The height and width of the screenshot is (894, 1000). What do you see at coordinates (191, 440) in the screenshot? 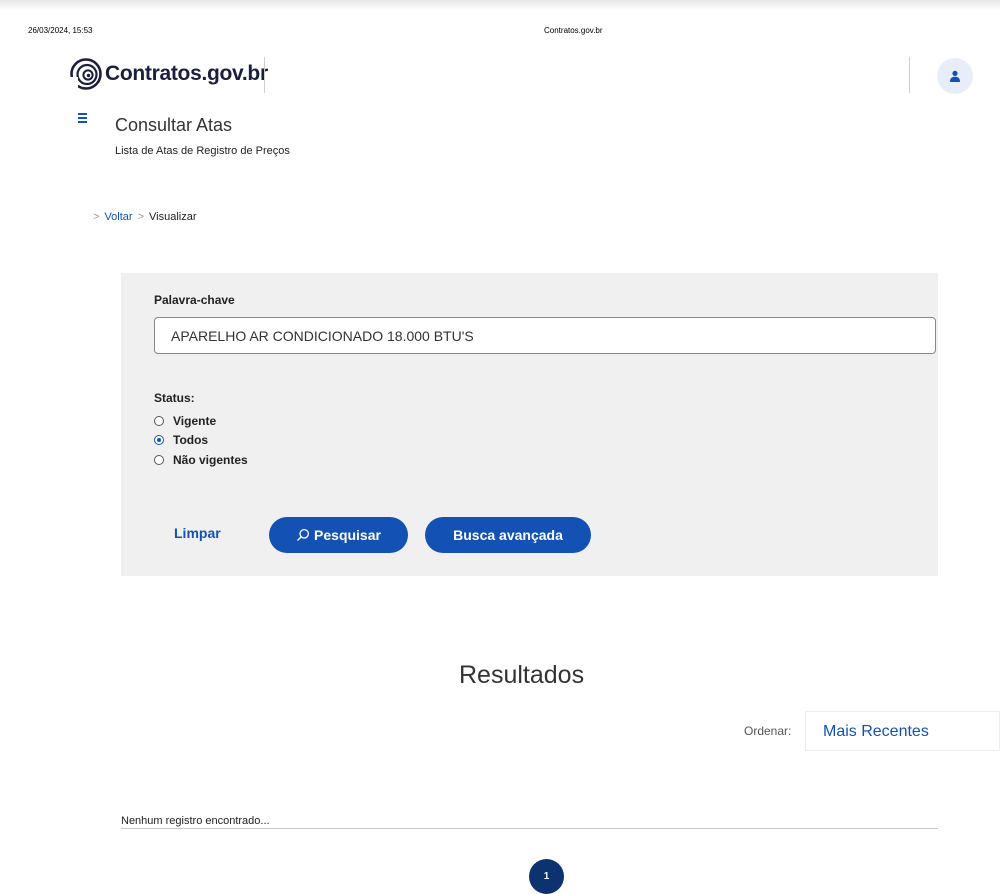
I see `status-option-label: Todos` at bounding box center [191, 440].